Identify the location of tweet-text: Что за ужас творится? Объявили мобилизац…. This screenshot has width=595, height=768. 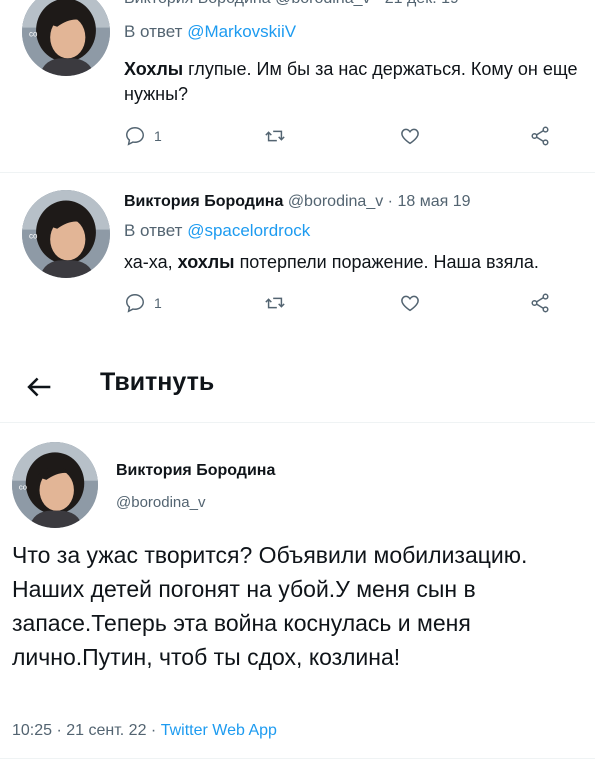
(270, 606).